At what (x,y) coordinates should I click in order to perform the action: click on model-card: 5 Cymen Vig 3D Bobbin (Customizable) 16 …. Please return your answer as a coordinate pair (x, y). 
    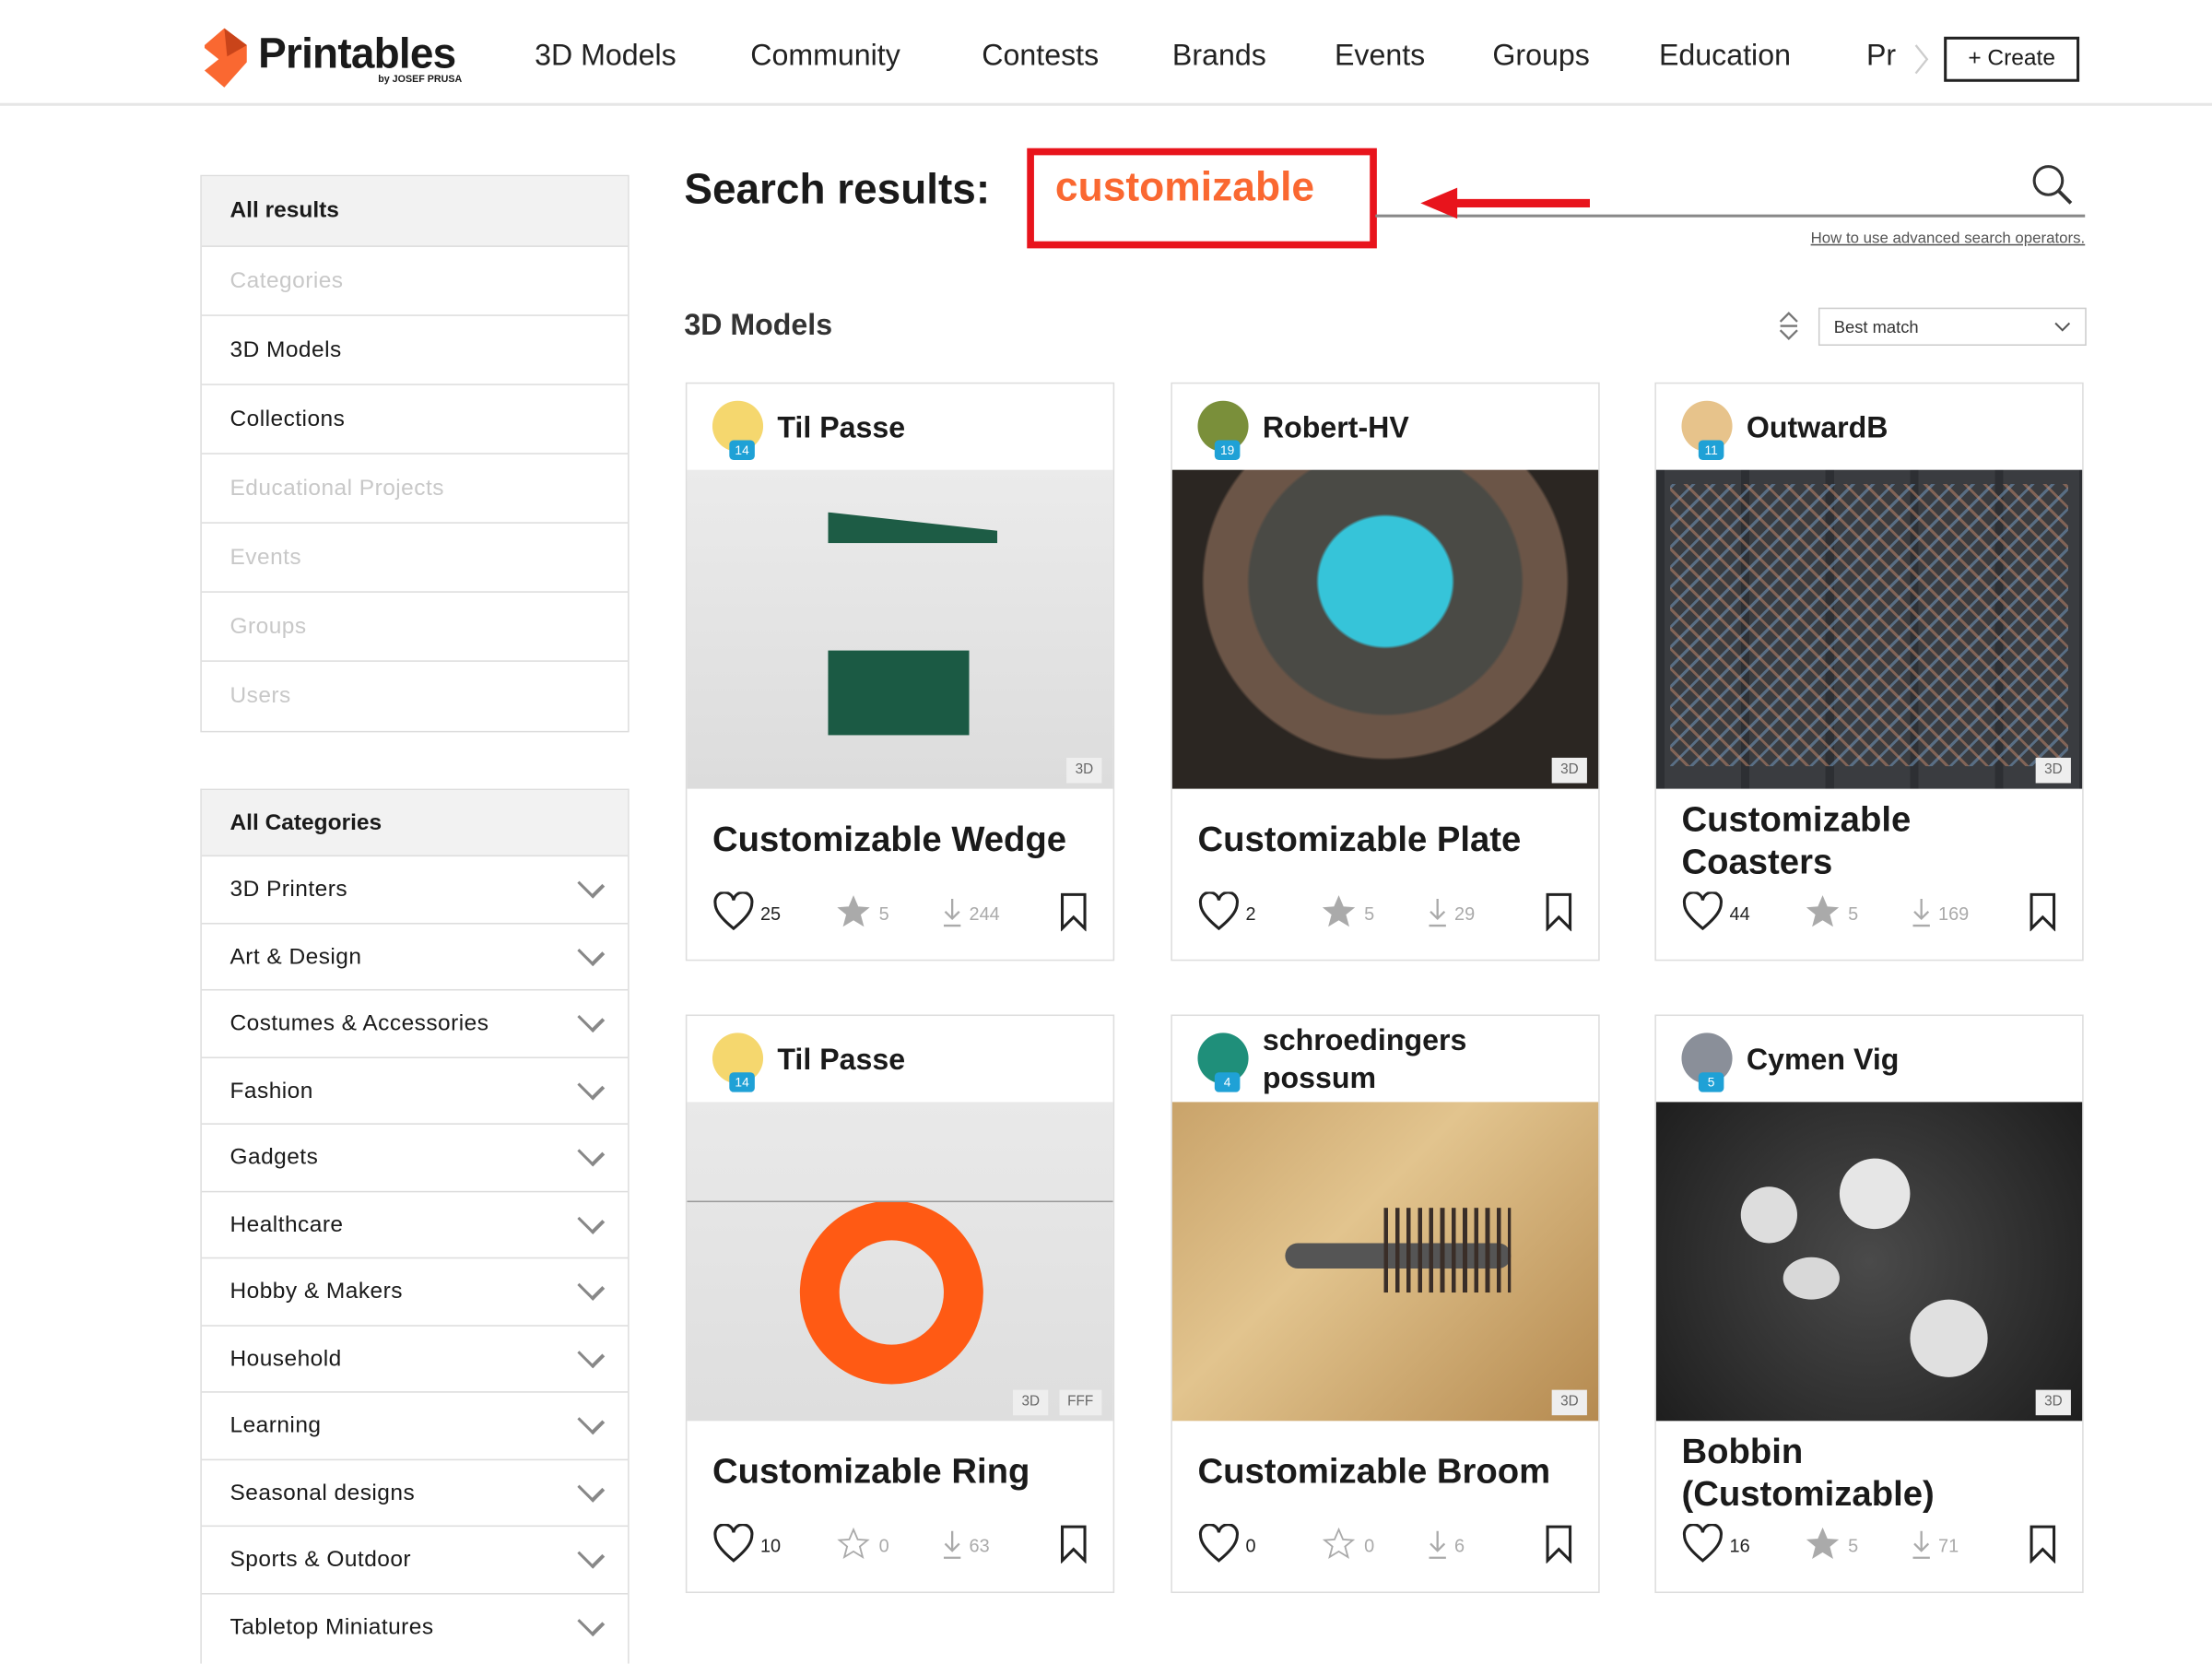
    Looking at the image, I should click on (1869, 1304).